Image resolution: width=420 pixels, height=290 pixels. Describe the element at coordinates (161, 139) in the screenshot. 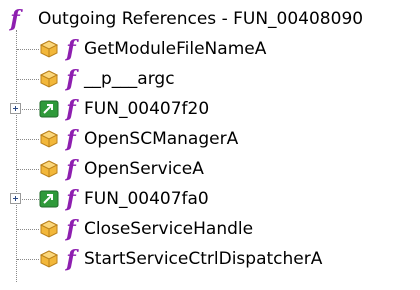

I see `tree-item-label: OpenSCManagerA` at that location.